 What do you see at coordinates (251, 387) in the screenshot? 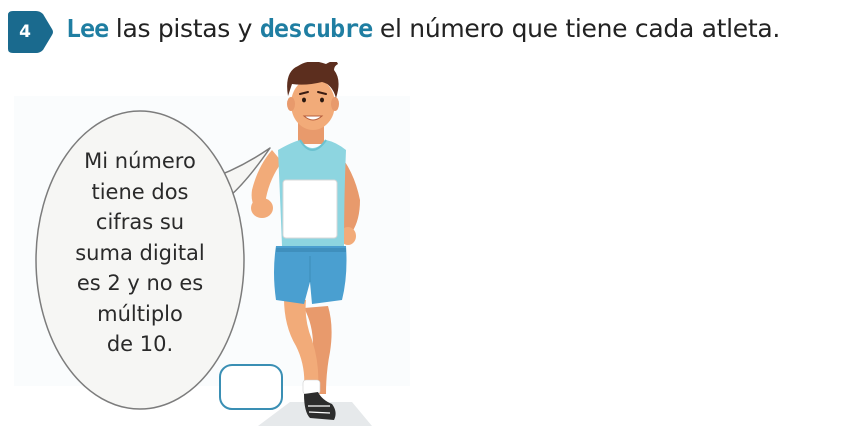
I see `answer-box` at bounding box center [251, 387].